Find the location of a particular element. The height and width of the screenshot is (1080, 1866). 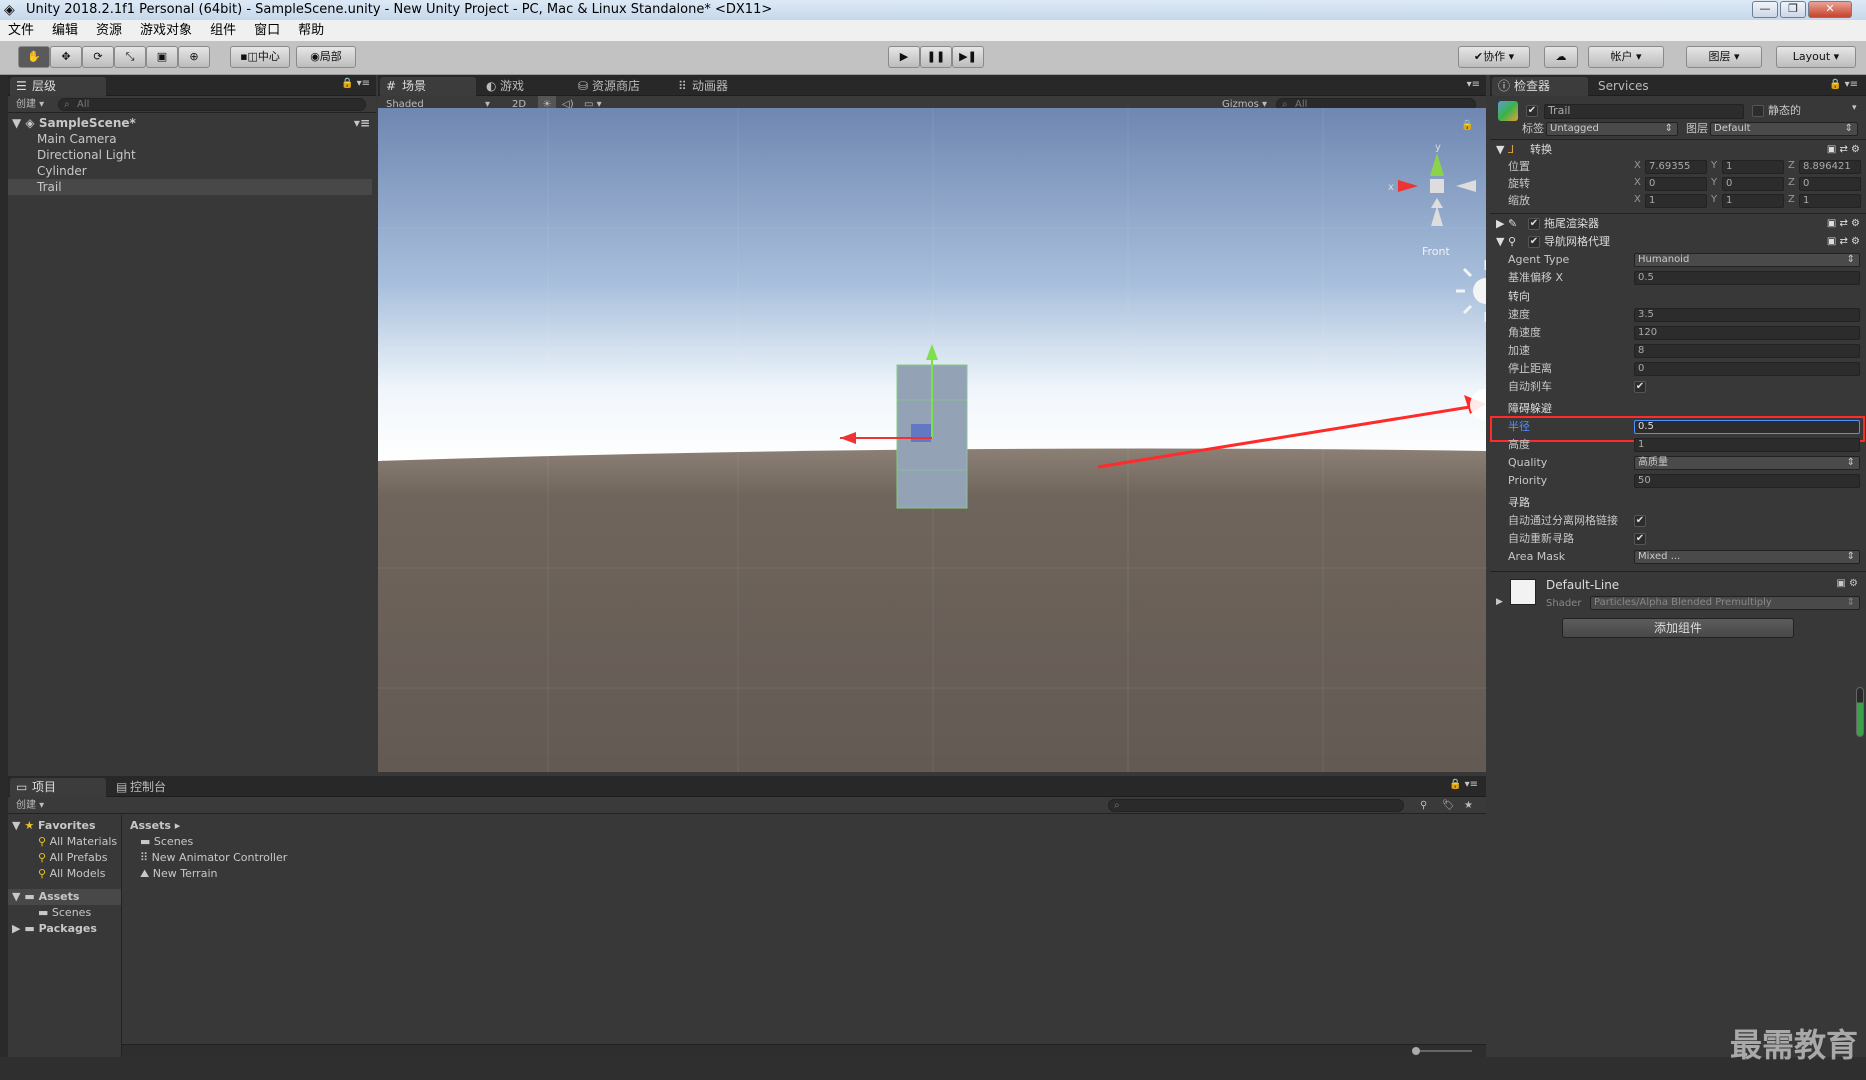

menu-edit: 编辑 is located at coordinates (65, 30).